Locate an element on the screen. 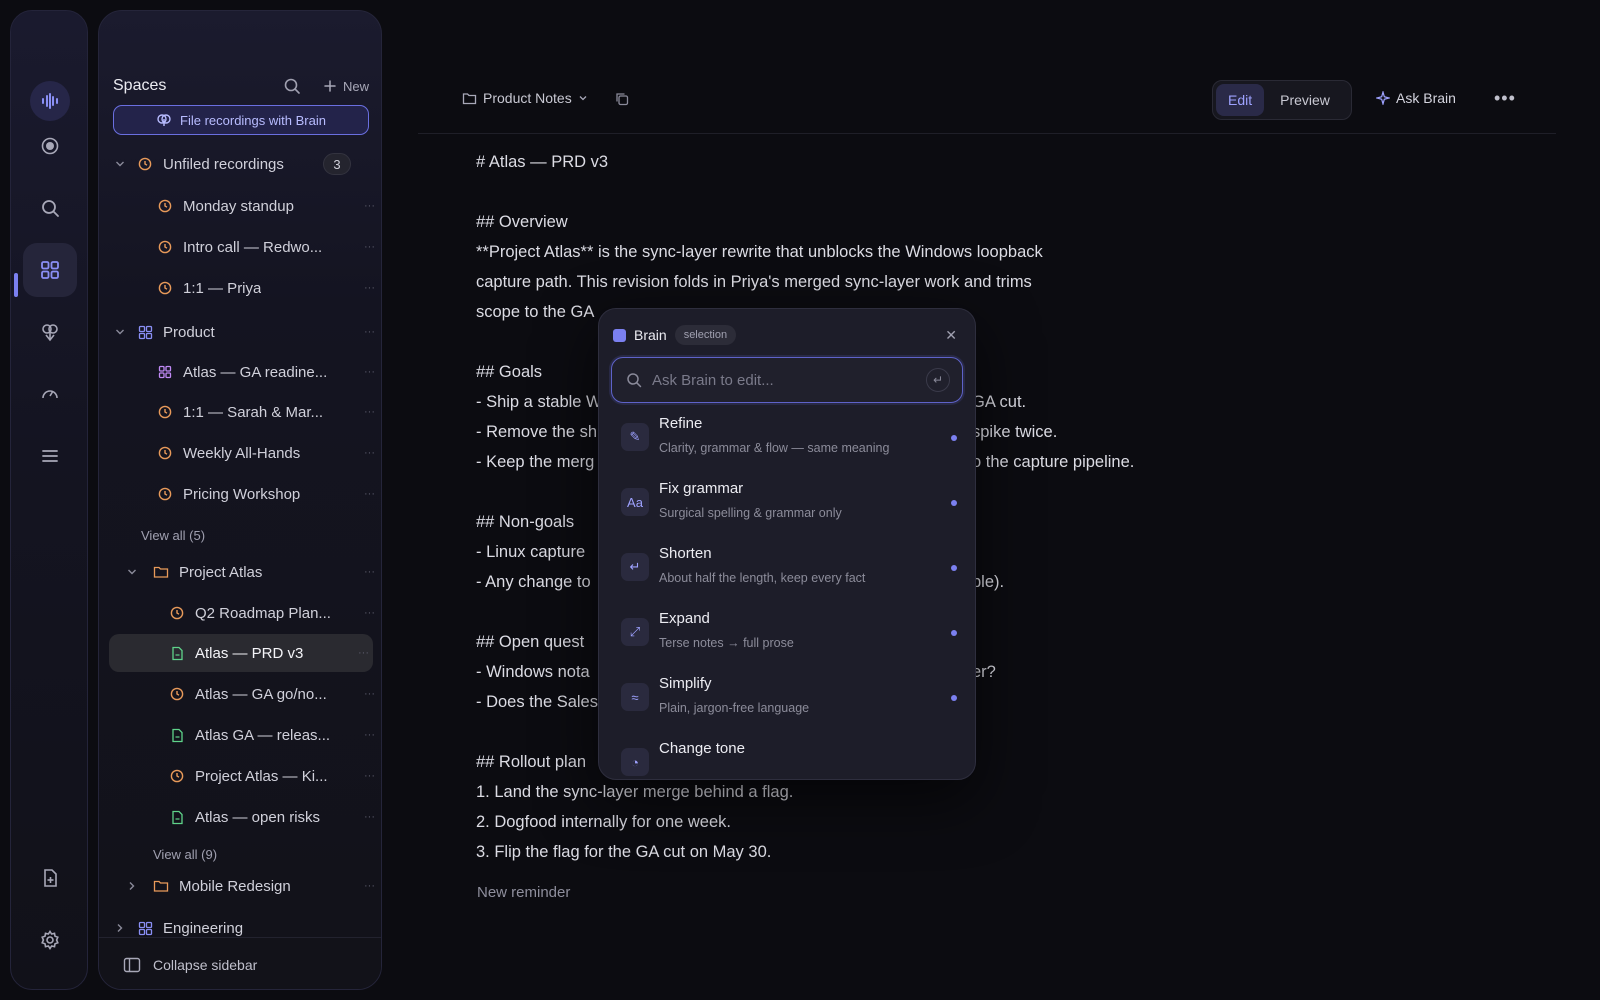 Image resolution: width=1600 pixels, height=1000 pixels. edit-preview-toggle: Edit Preview is located at coordinates (1282, 100).